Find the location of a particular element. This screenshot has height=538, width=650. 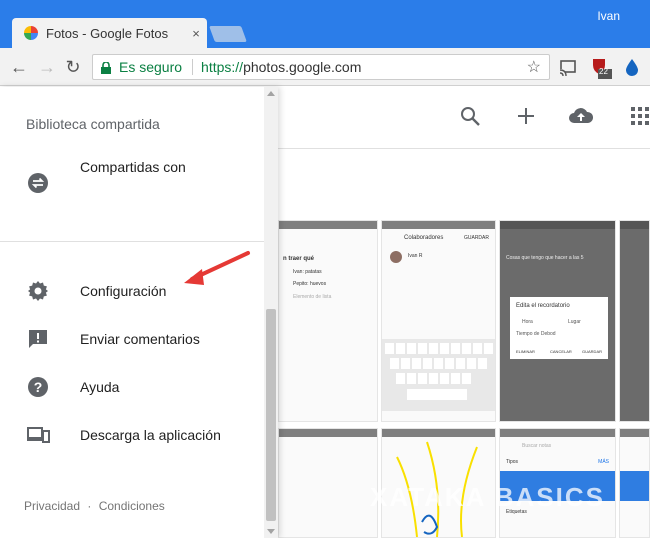

reload-icon: ↻ is located at coordinates (73, 67).